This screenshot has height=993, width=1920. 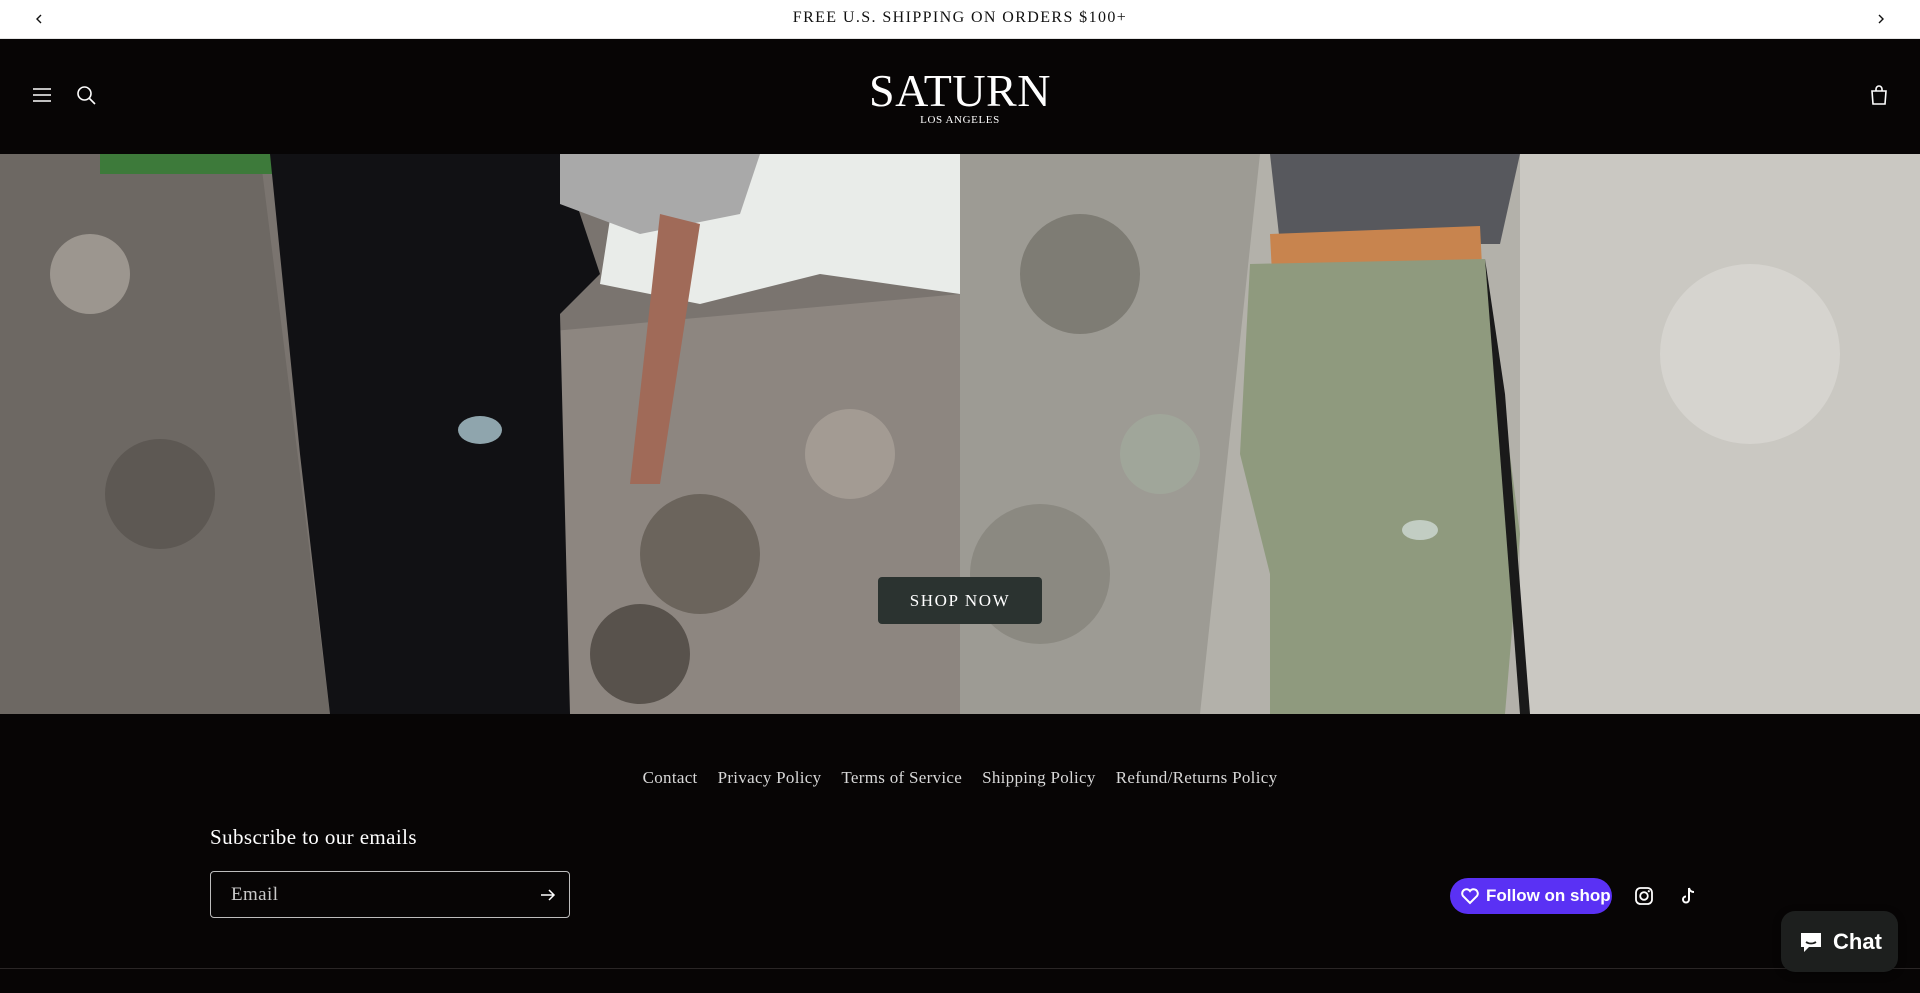 What do you see at coordinates (1470, 896) in the screenshot?
I see `heart-icon` at bounding box center [1470, 896].